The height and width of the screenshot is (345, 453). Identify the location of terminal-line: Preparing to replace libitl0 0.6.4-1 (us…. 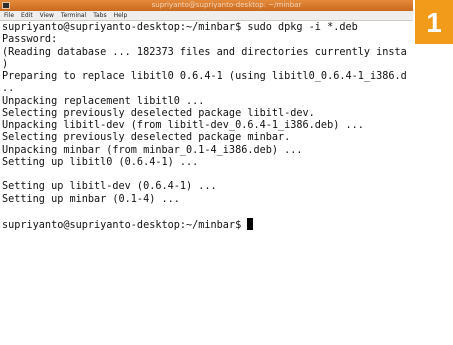
(204, 76).